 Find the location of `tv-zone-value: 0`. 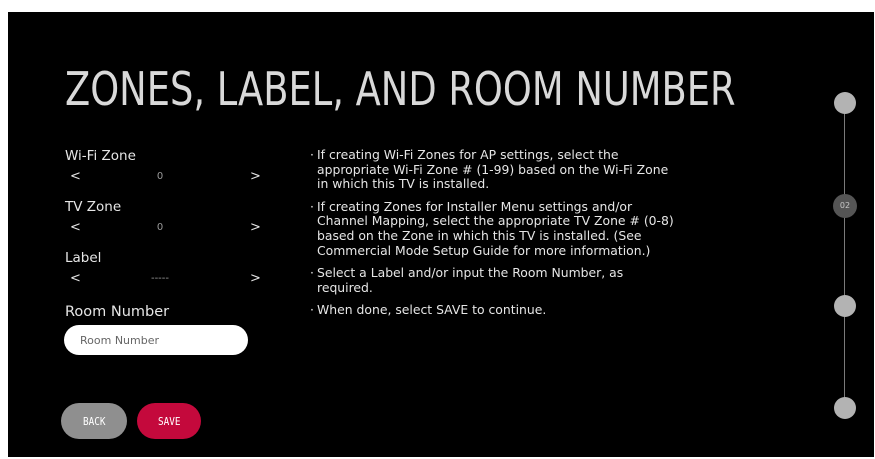

tv-zone-value: 0 is located at coordinates (160, 227).